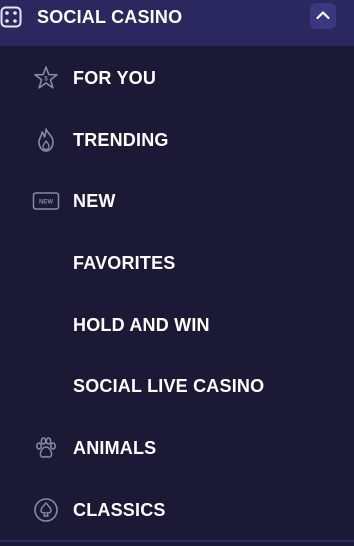  I want to click on bottom-divider, so click(177, 541).